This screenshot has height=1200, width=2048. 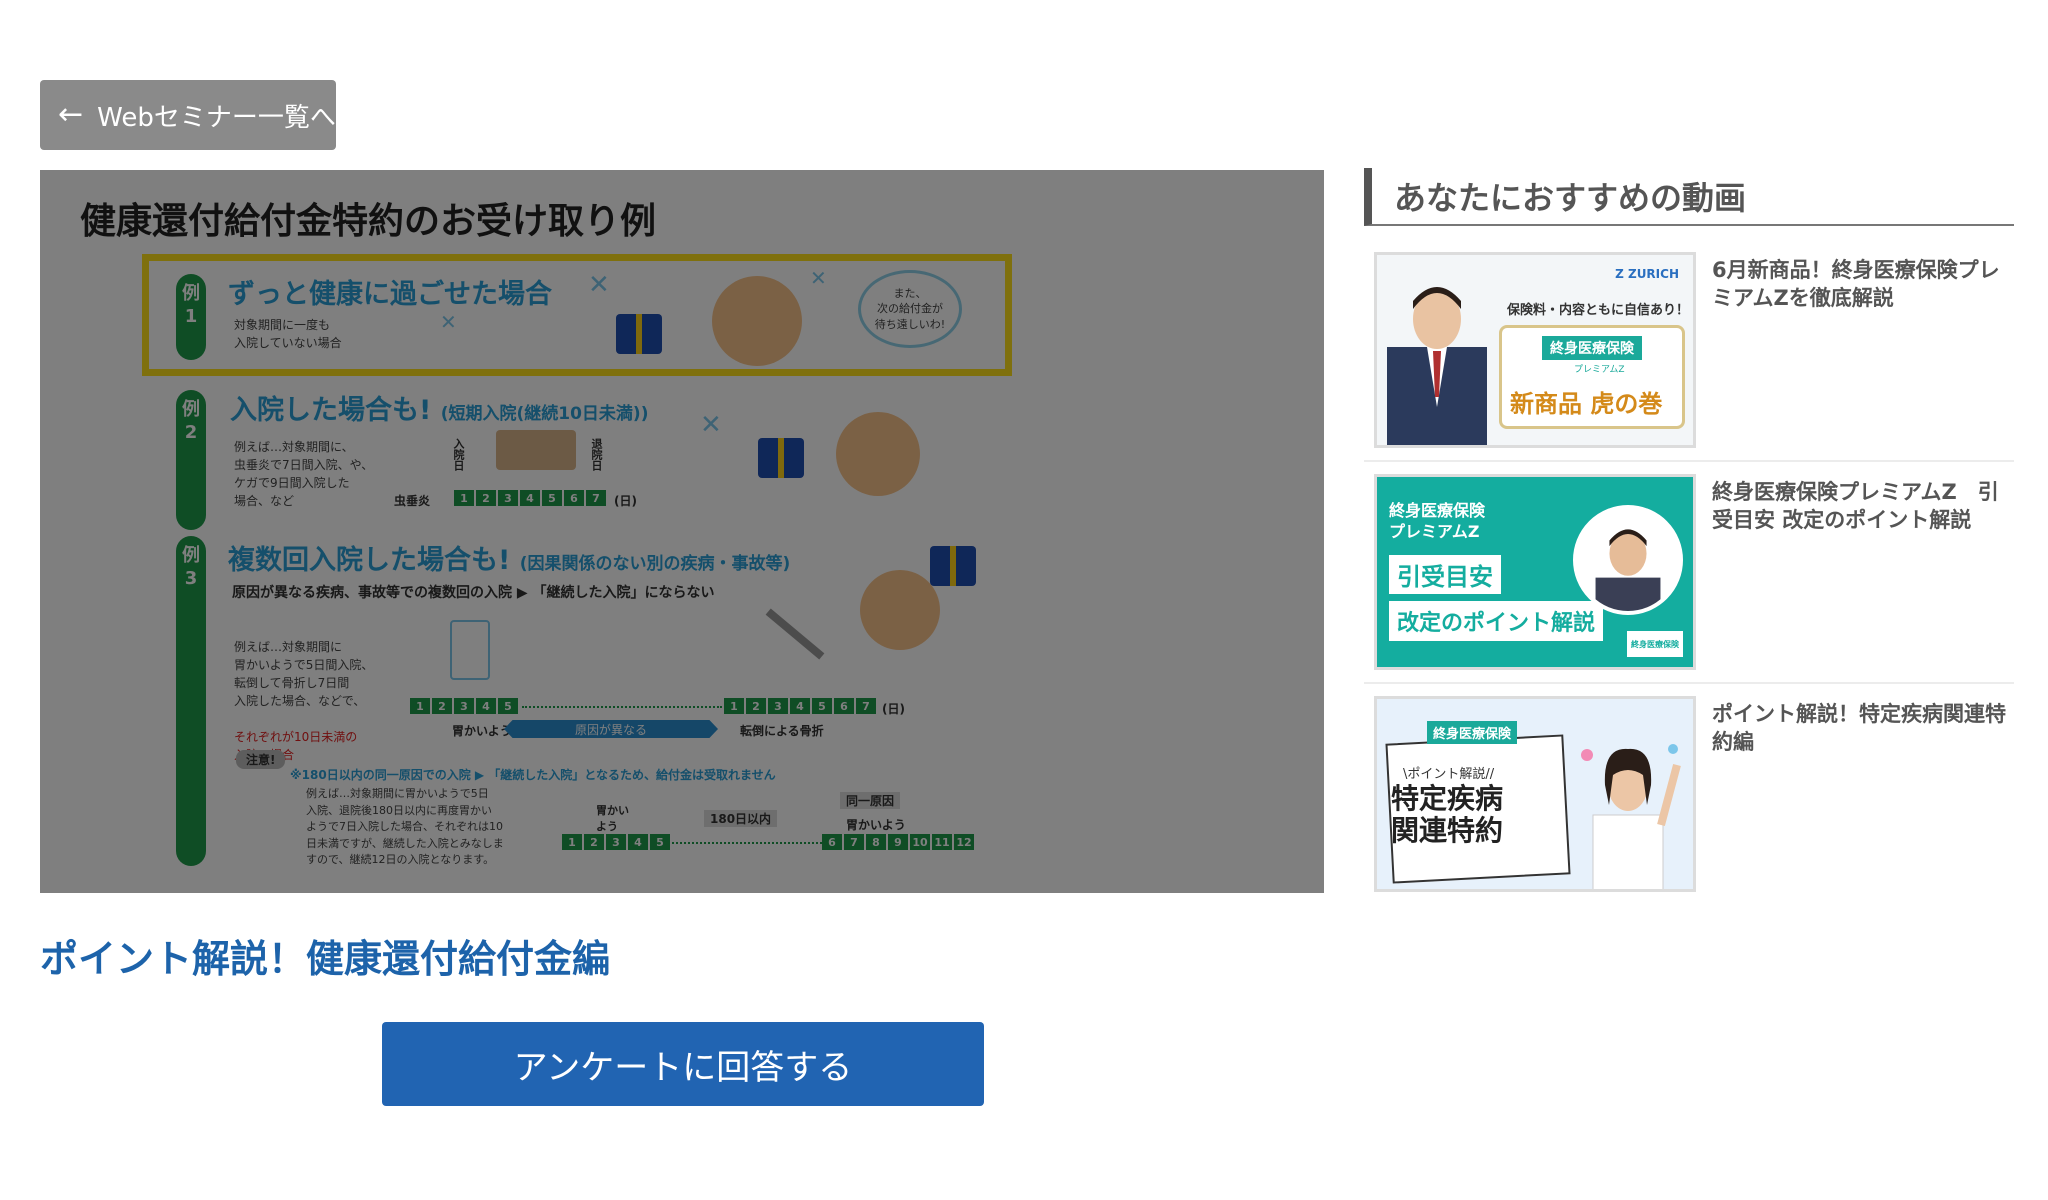 What do you see at coordinates (191, 701) in the screenshot?
I see `case3-badge: 例 3` at bounding box center [191, 701].